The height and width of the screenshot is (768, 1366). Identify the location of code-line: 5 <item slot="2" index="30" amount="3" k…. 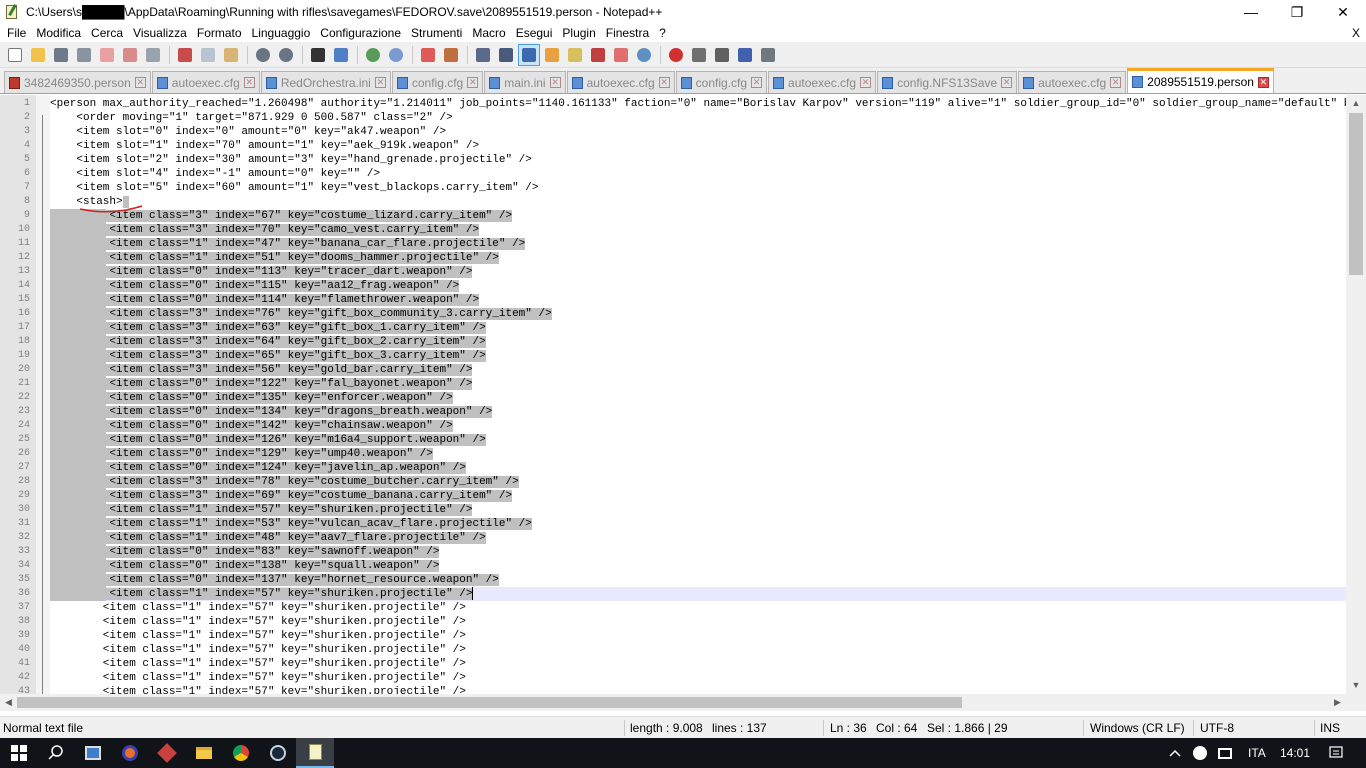
(685, 160).